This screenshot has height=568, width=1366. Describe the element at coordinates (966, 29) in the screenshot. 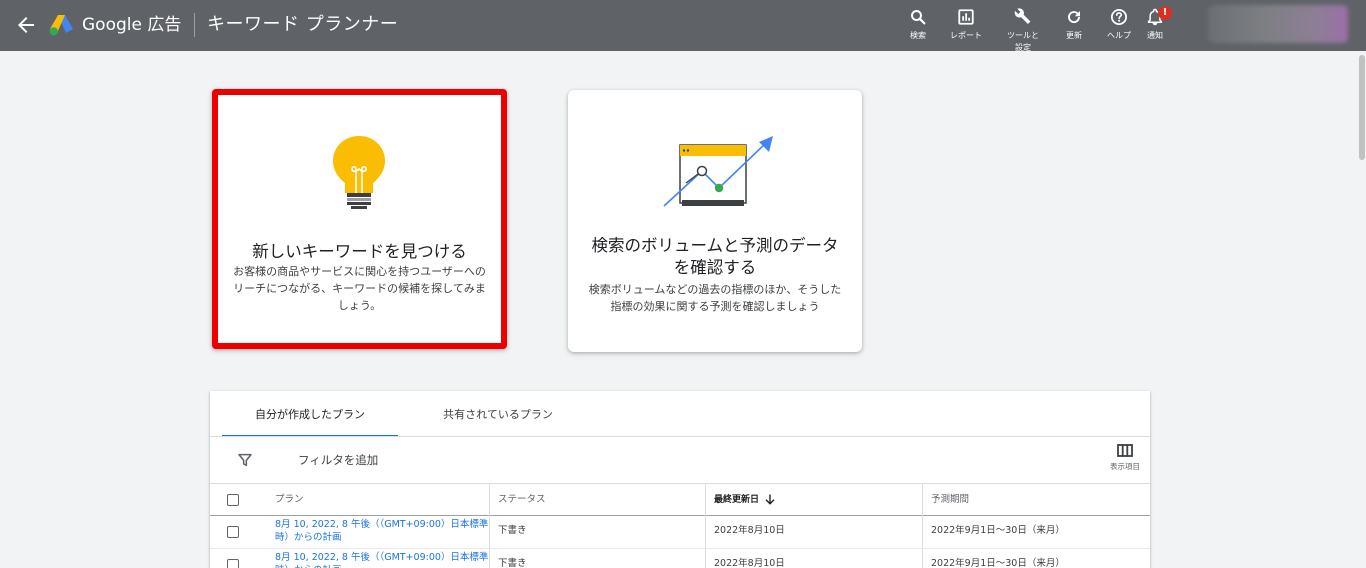

I see `report-button: レポート` at that location.